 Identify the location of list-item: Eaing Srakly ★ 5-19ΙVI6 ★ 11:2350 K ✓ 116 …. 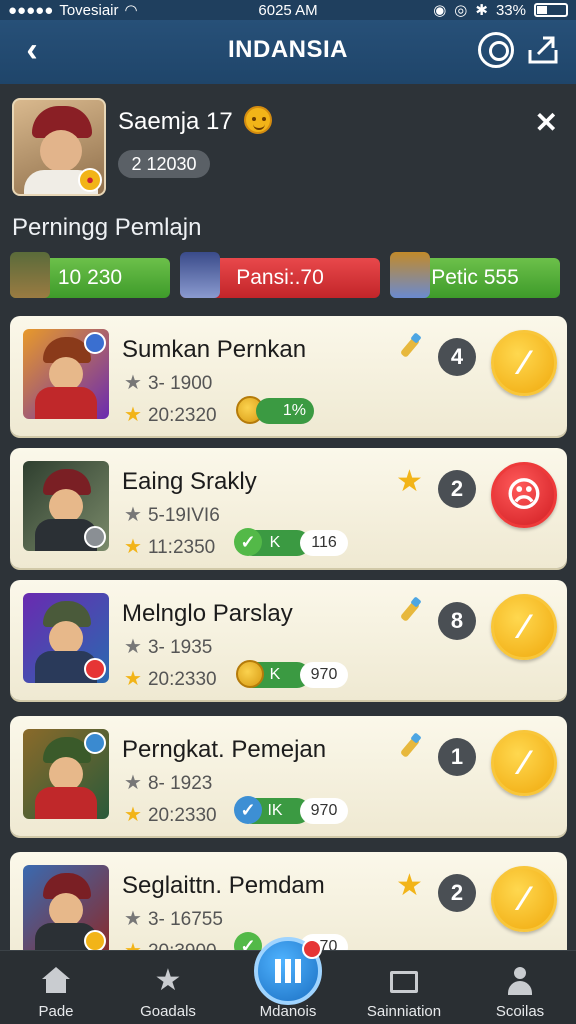
(288, 508).